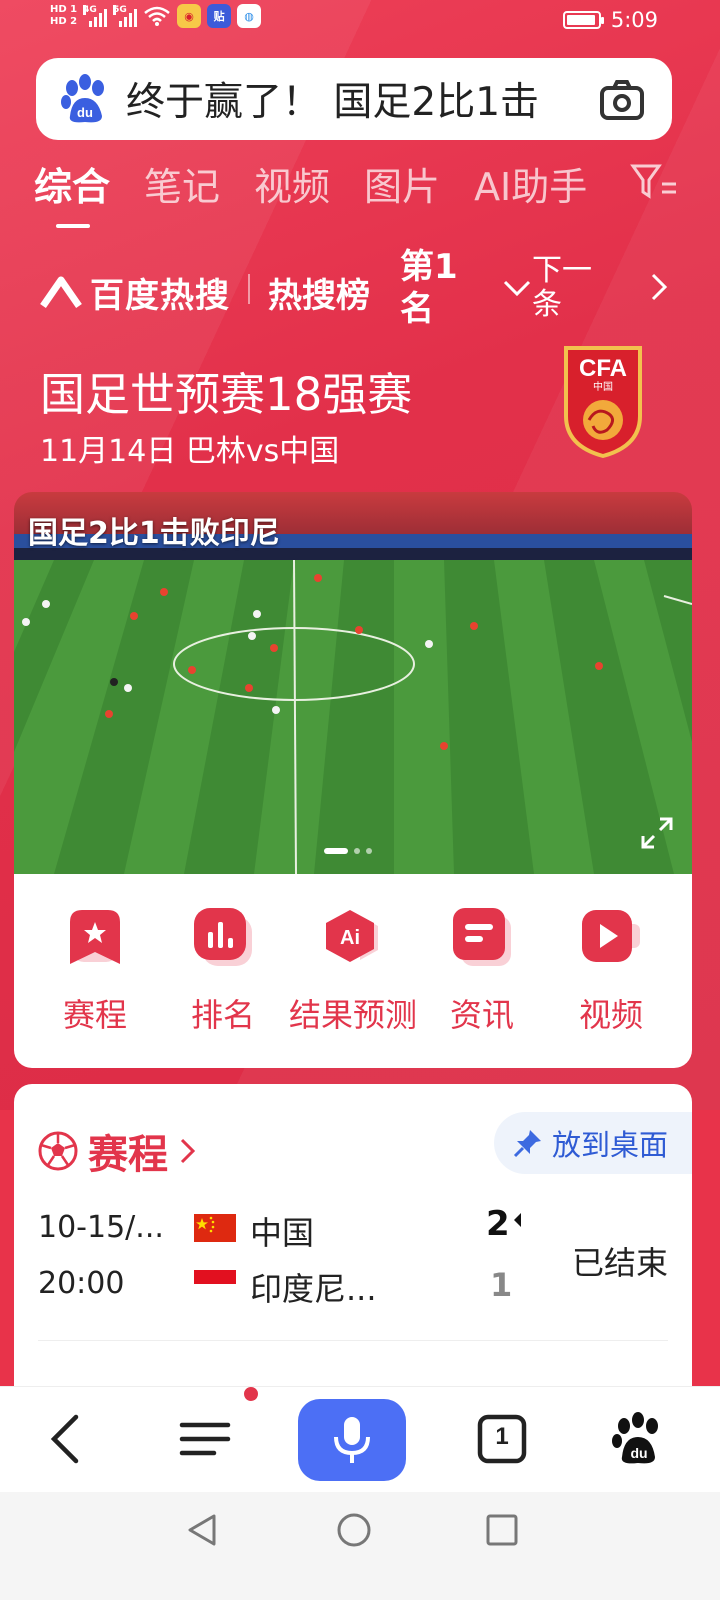 The width and height of the screenshot is (720, 1600). I want to click on winner-marker-icon, so click(517, 1220).